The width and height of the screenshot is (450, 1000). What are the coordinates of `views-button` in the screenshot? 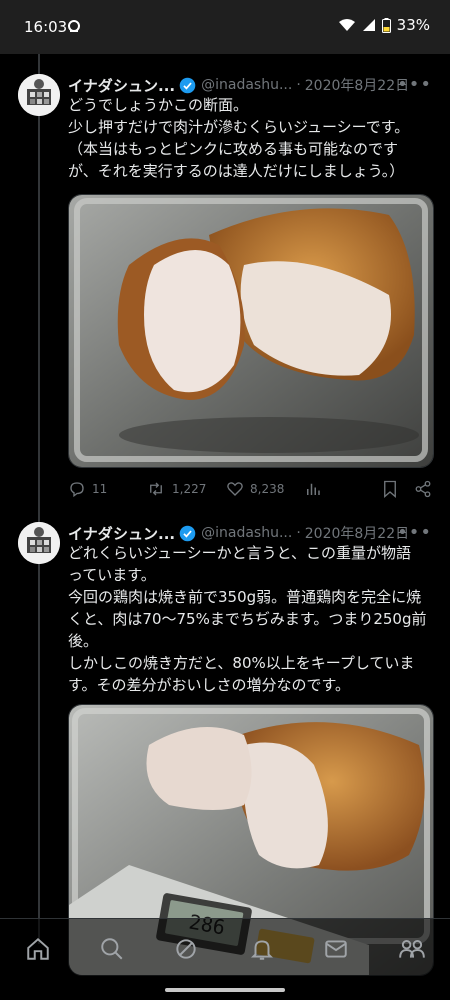 It's located at (313, 489).